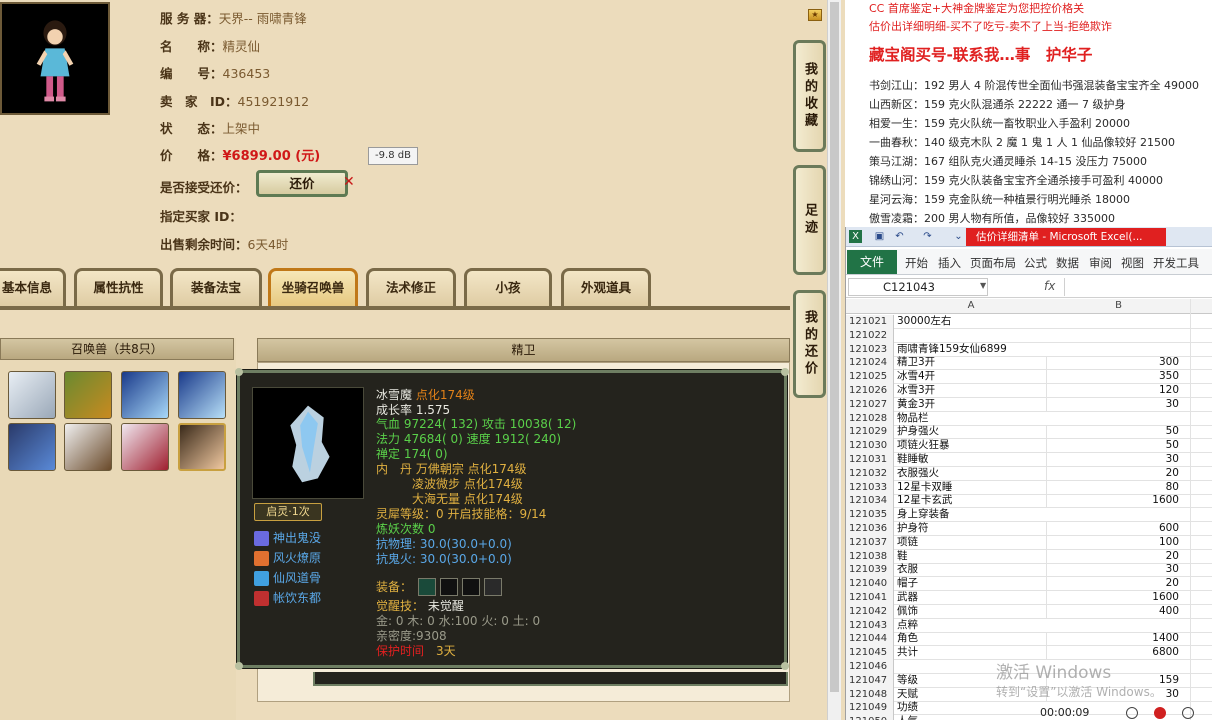 This screenshot has width=1212, height=720. What do you see at coordinates (870, 473) in the screenshot?
I see `row-number: 121032` at bounding box center [870, 473].